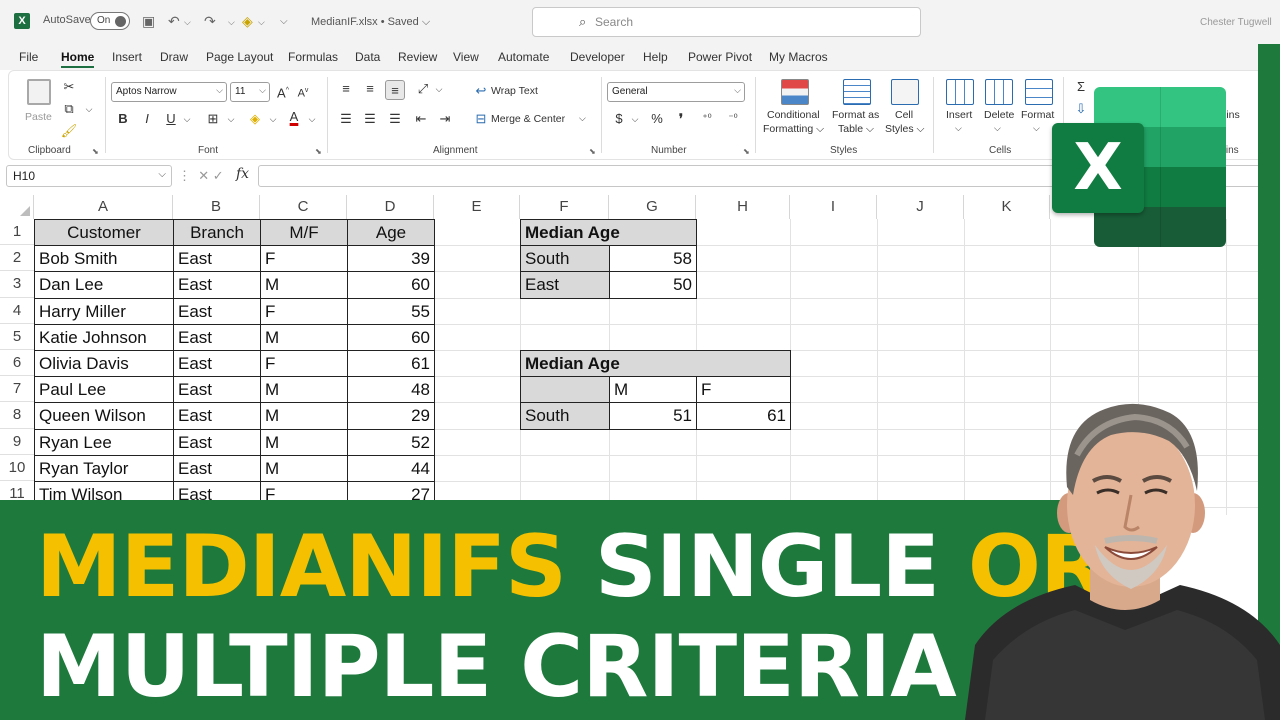  Describe the element at coordinates (528, 119) in the screenshot. I see `merge-center-button: Merge & Center` at that location.